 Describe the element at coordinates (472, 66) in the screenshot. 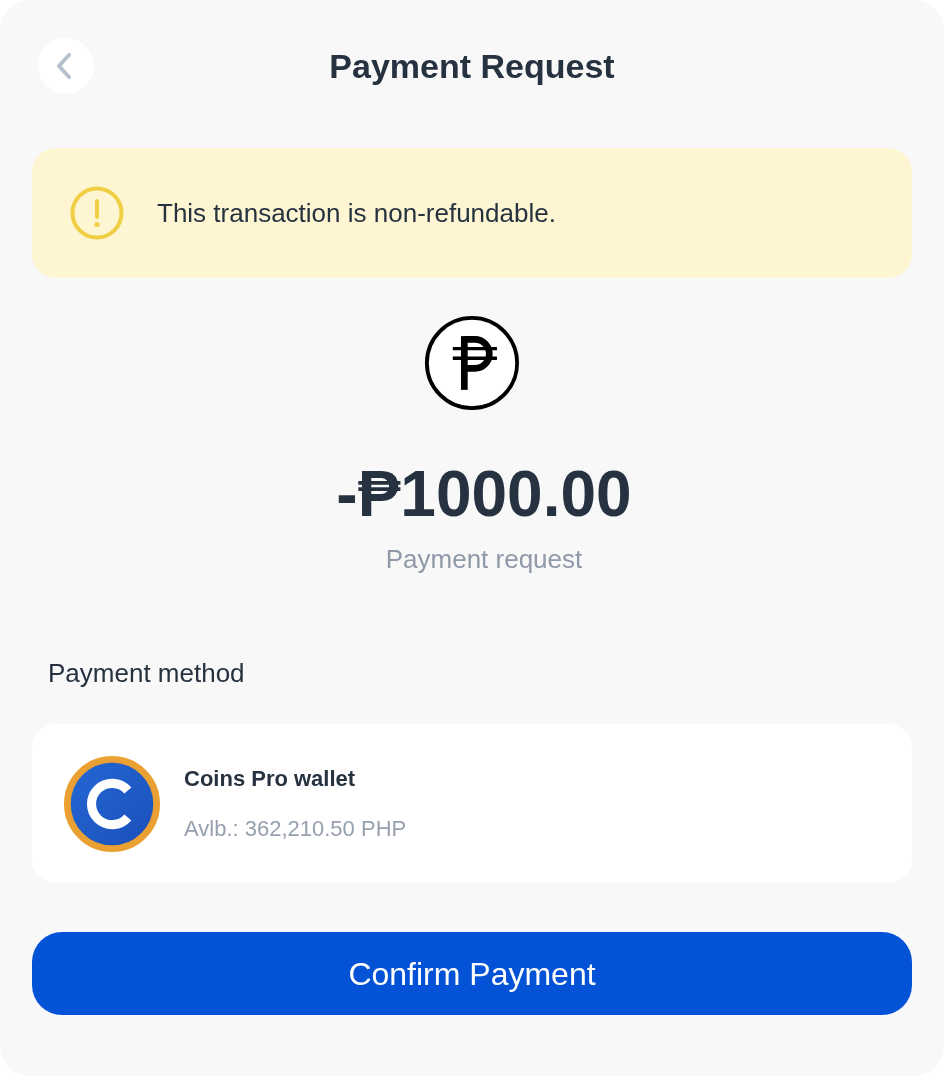

I see `screen-title: Payment Request` at that location.